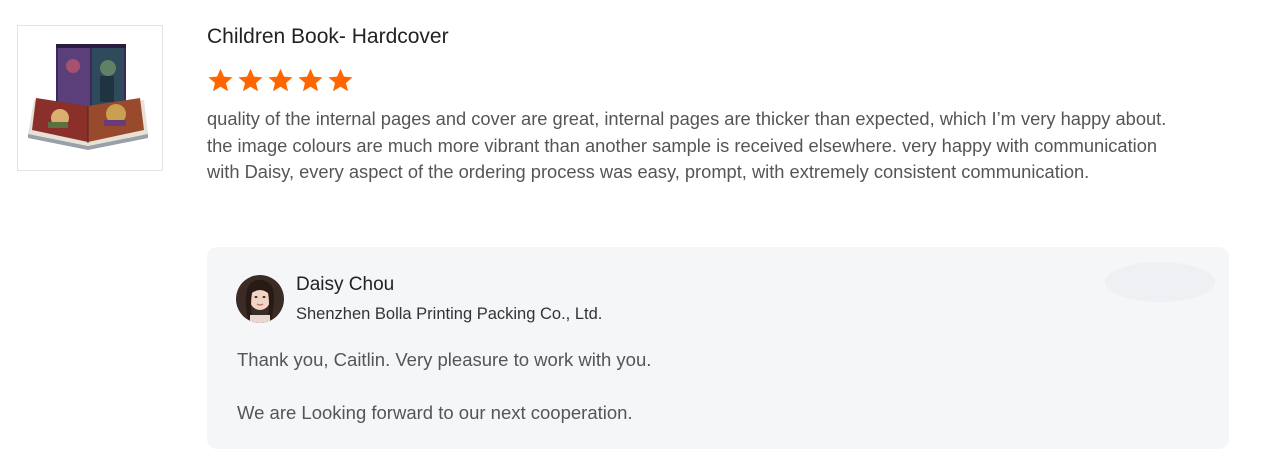 The width and height of the screenshot is (1280, 462). I want to click on watermark-icon, so click(1160, 282).